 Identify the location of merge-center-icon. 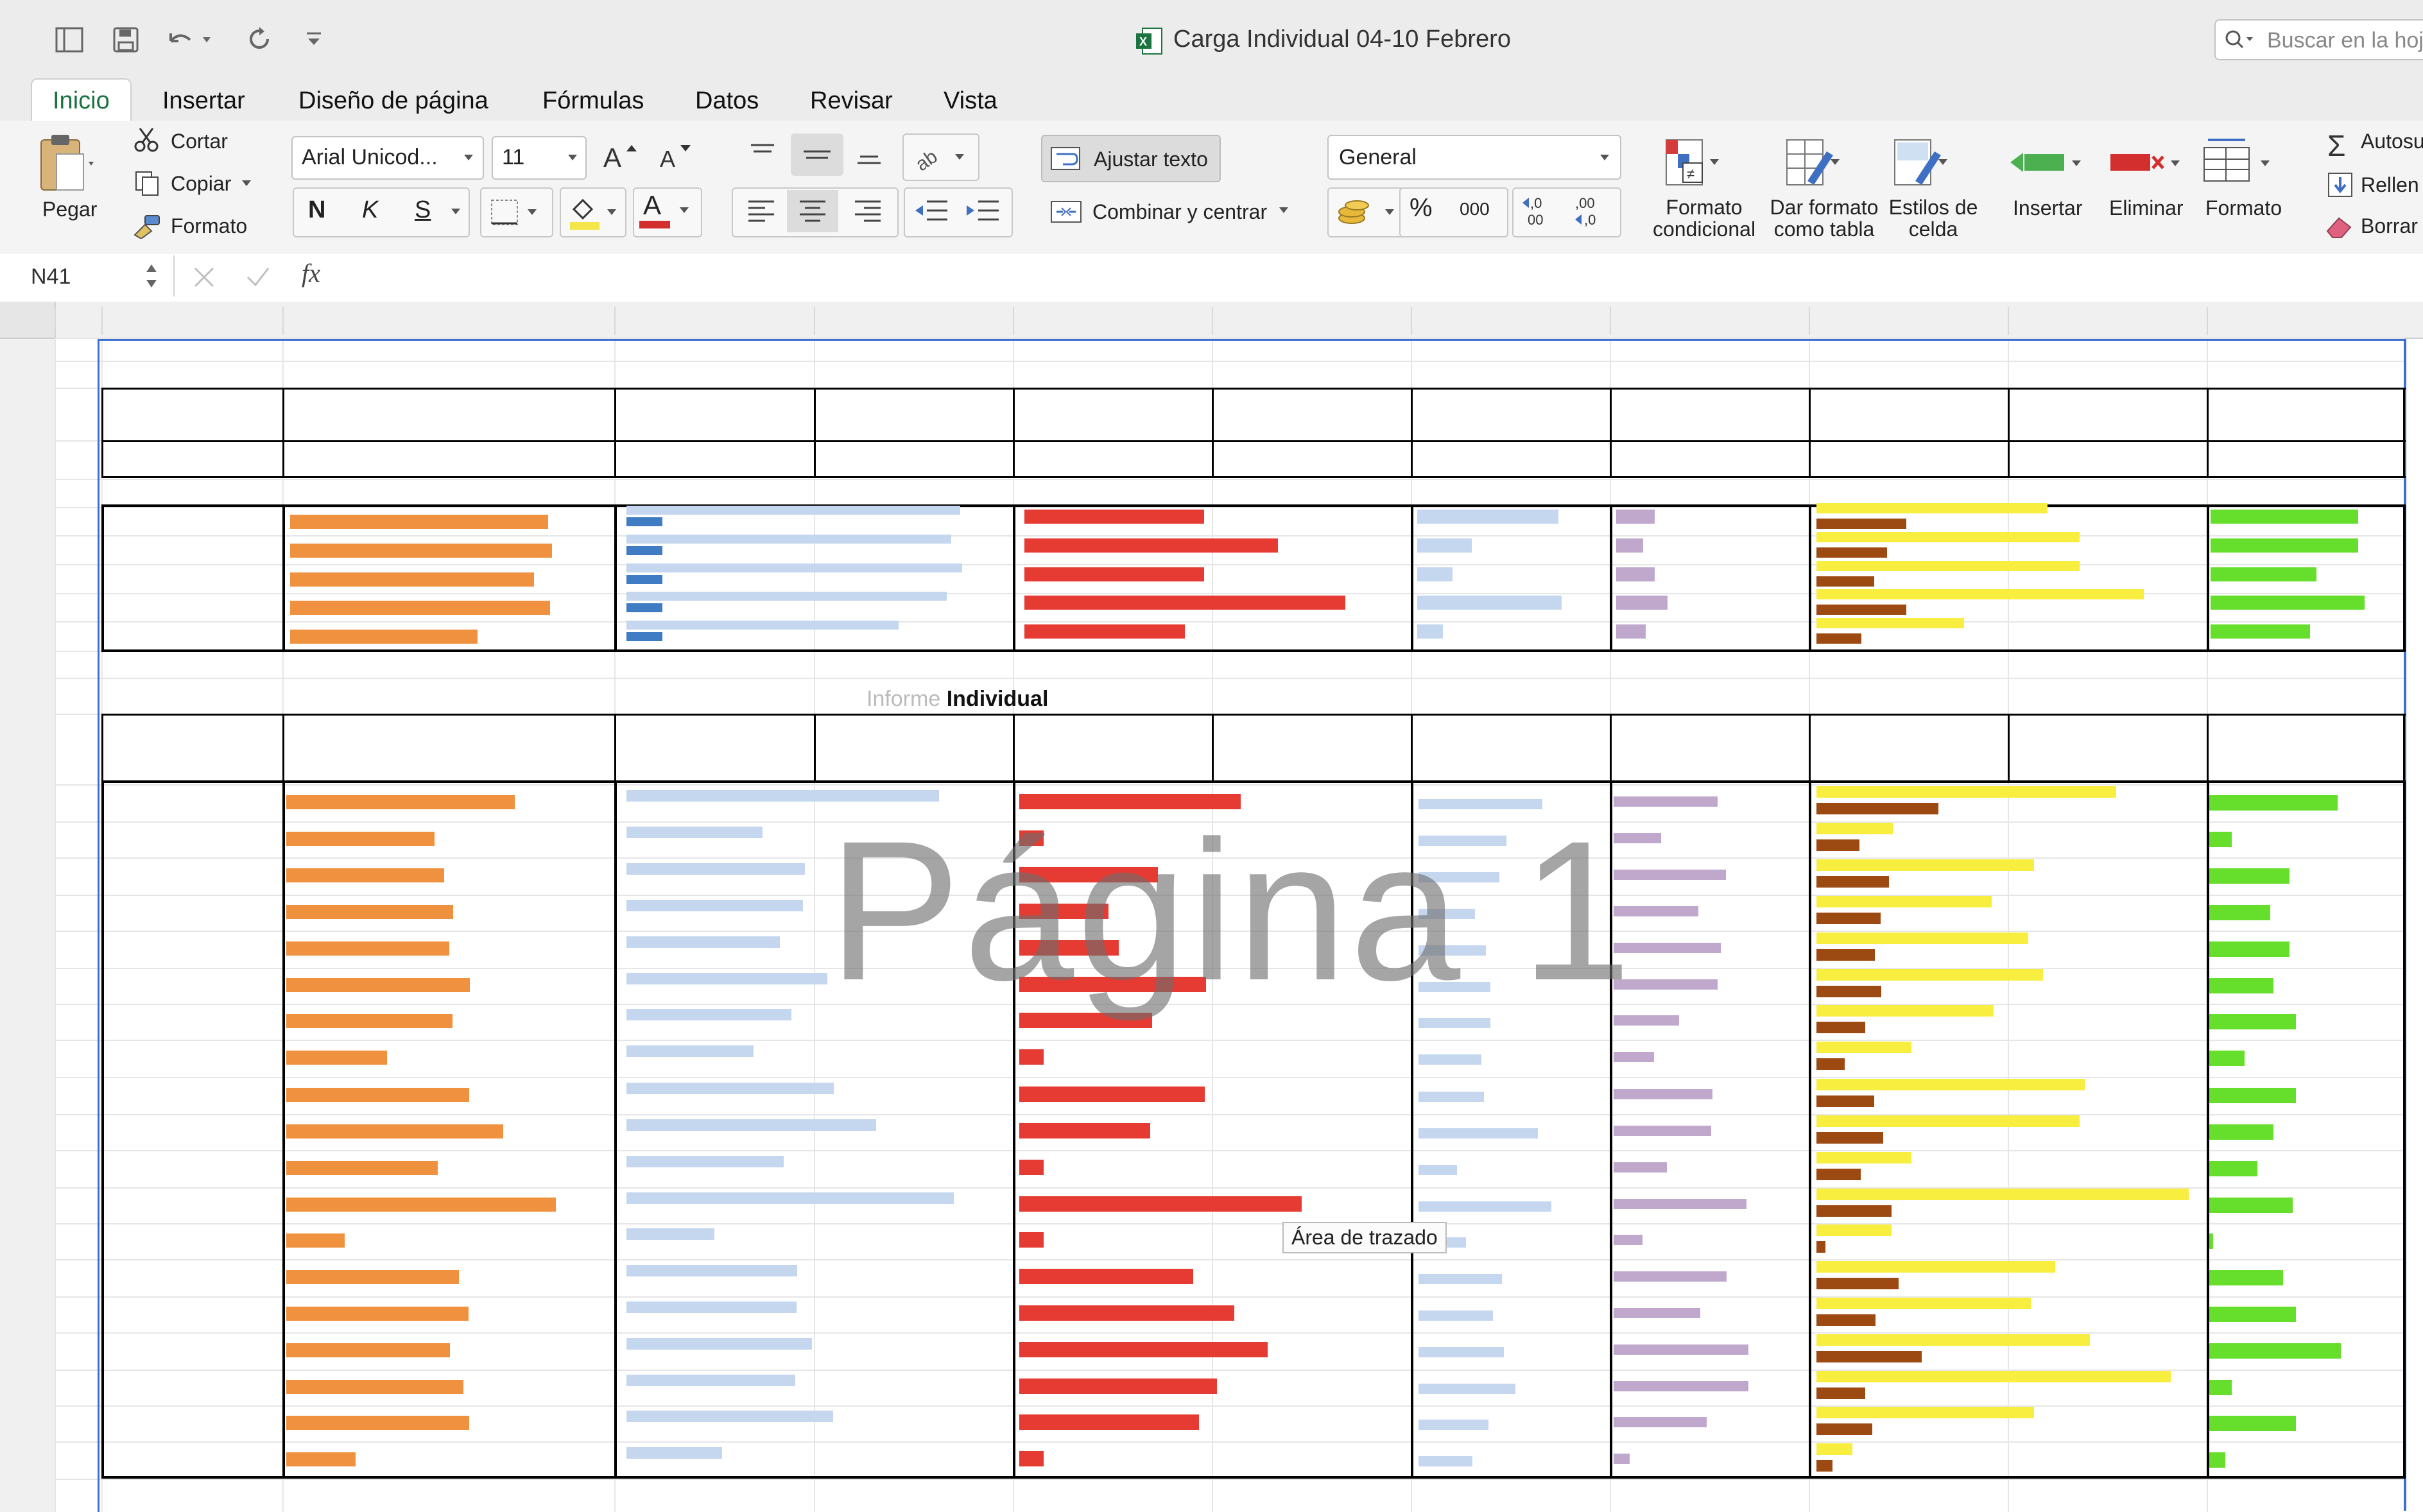
(1066, 212).